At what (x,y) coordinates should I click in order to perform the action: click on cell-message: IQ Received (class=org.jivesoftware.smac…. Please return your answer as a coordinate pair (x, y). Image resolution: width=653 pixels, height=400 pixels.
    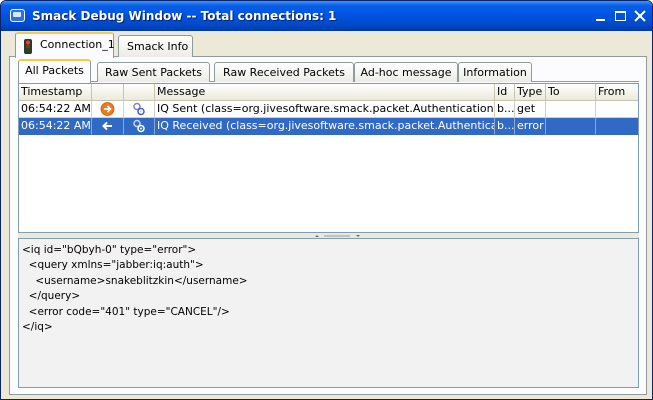
    Looking at the image, I should click on (325, 126).